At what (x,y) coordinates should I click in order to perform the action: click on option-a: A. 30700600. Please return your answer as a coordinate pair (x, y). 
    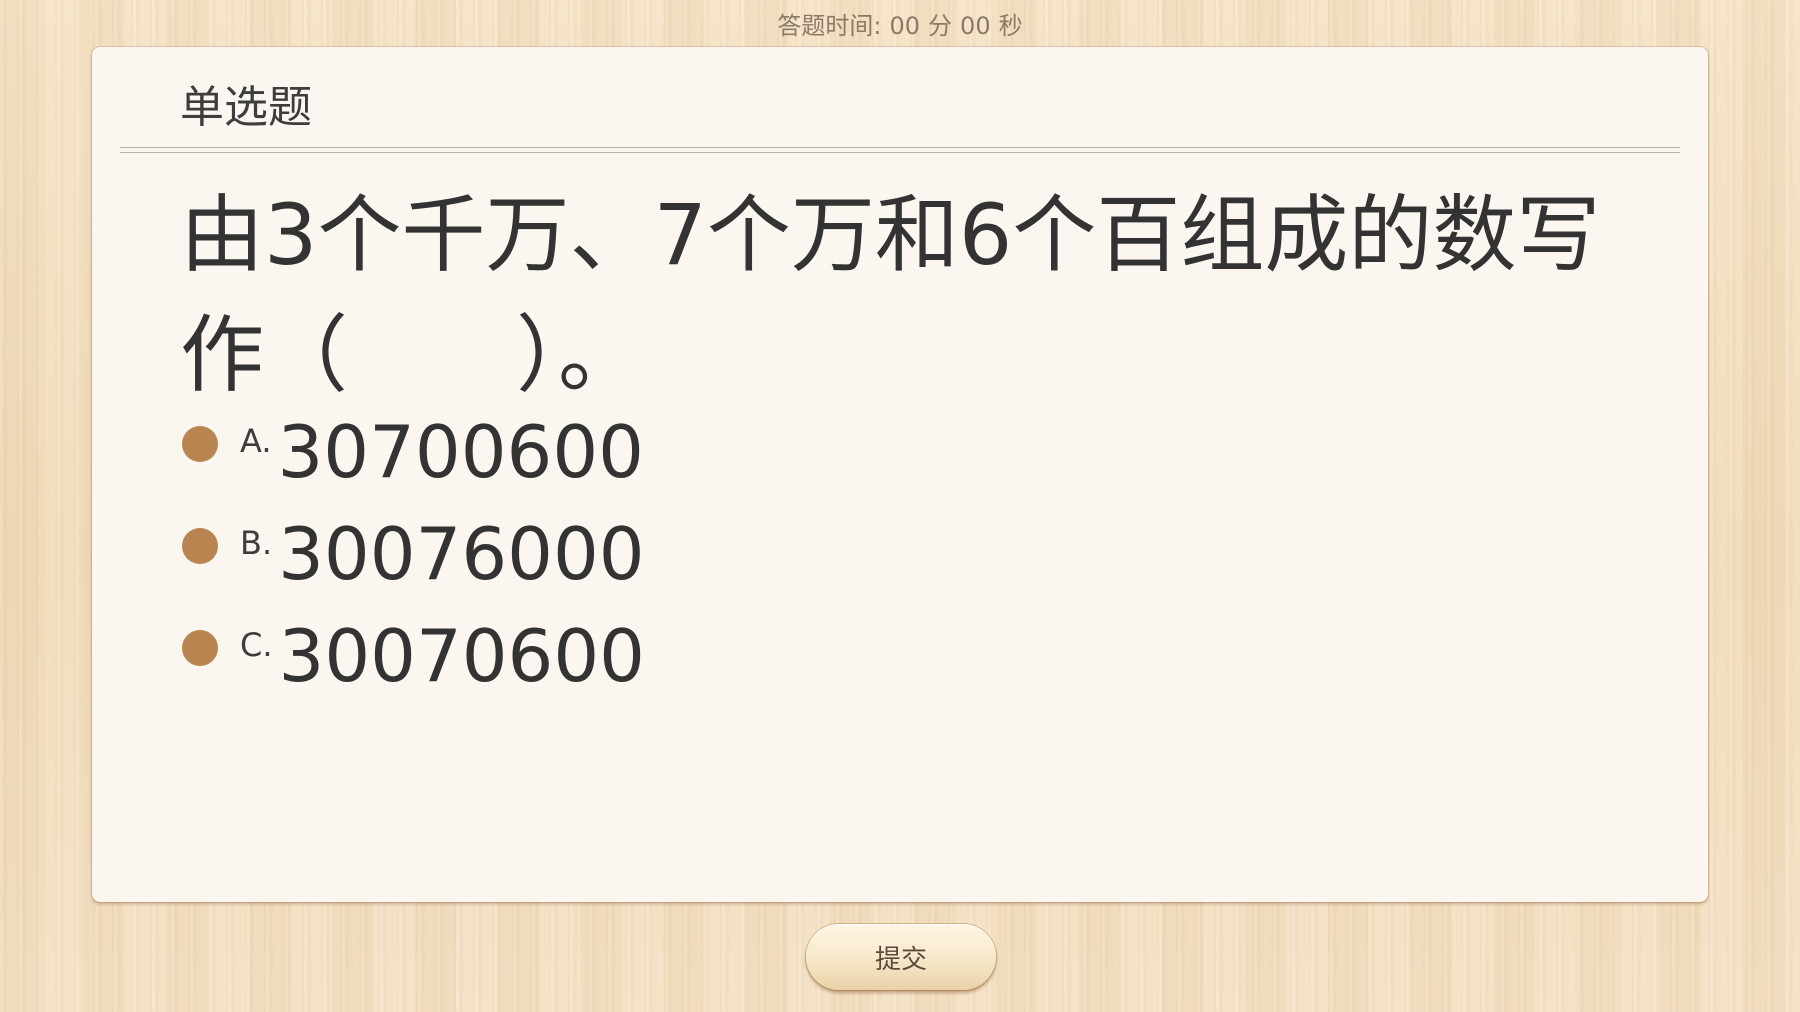
    Looking at the image, I should click on (413, 463).